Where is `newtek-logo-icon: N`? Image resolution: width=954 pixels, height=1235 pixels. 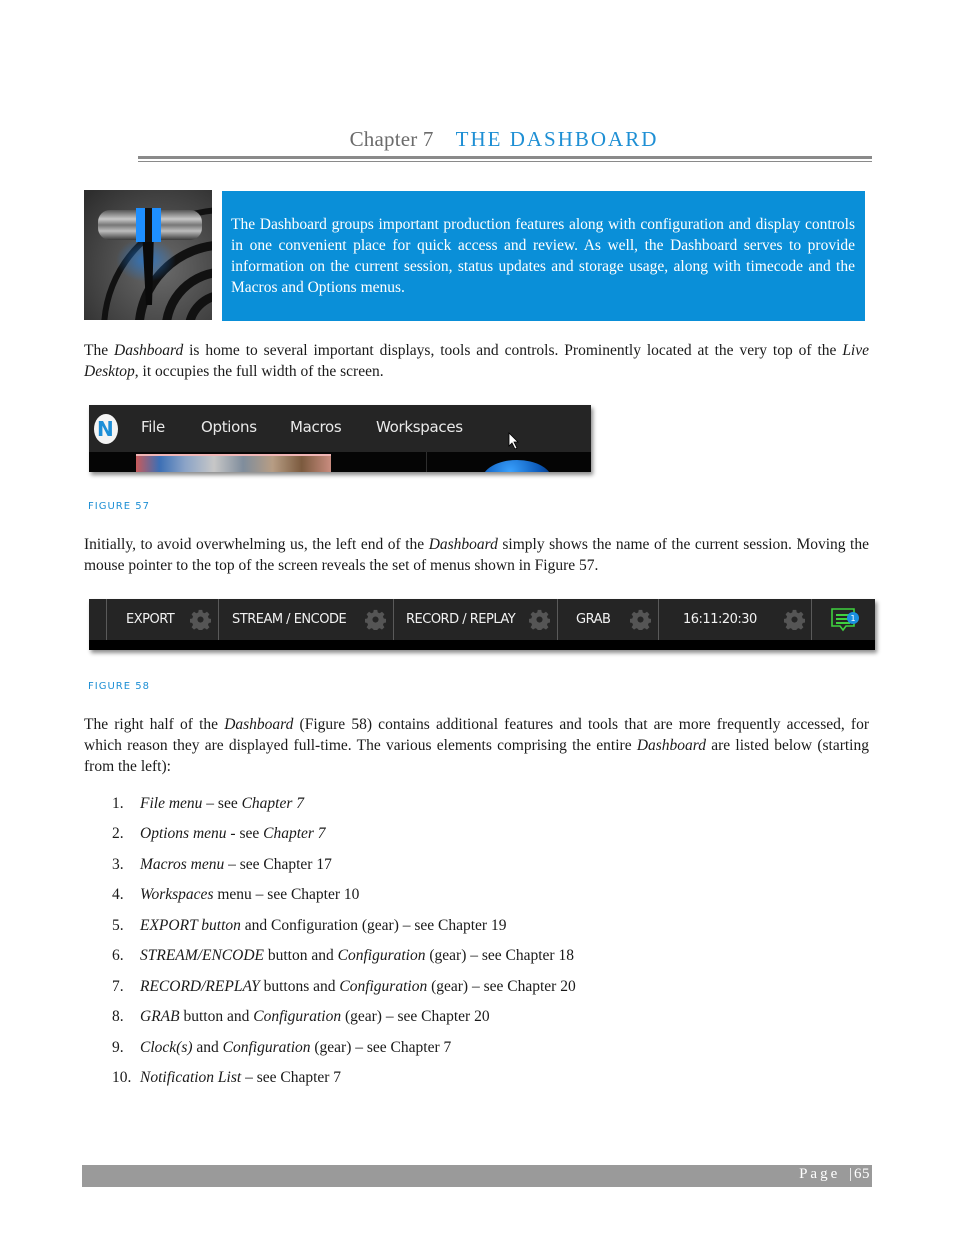
newtek-logo-icon: N is located at coordinates (106, 429).